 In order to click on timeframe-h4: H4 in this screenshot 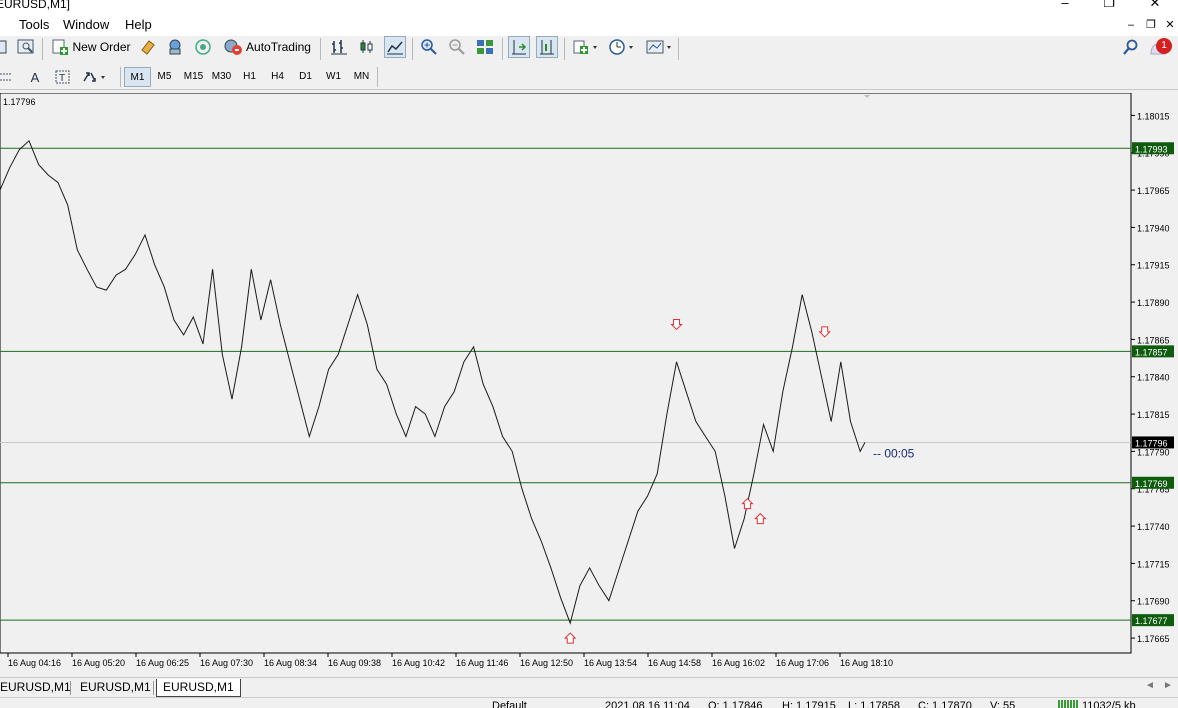, I will do `click(277, 77)`.